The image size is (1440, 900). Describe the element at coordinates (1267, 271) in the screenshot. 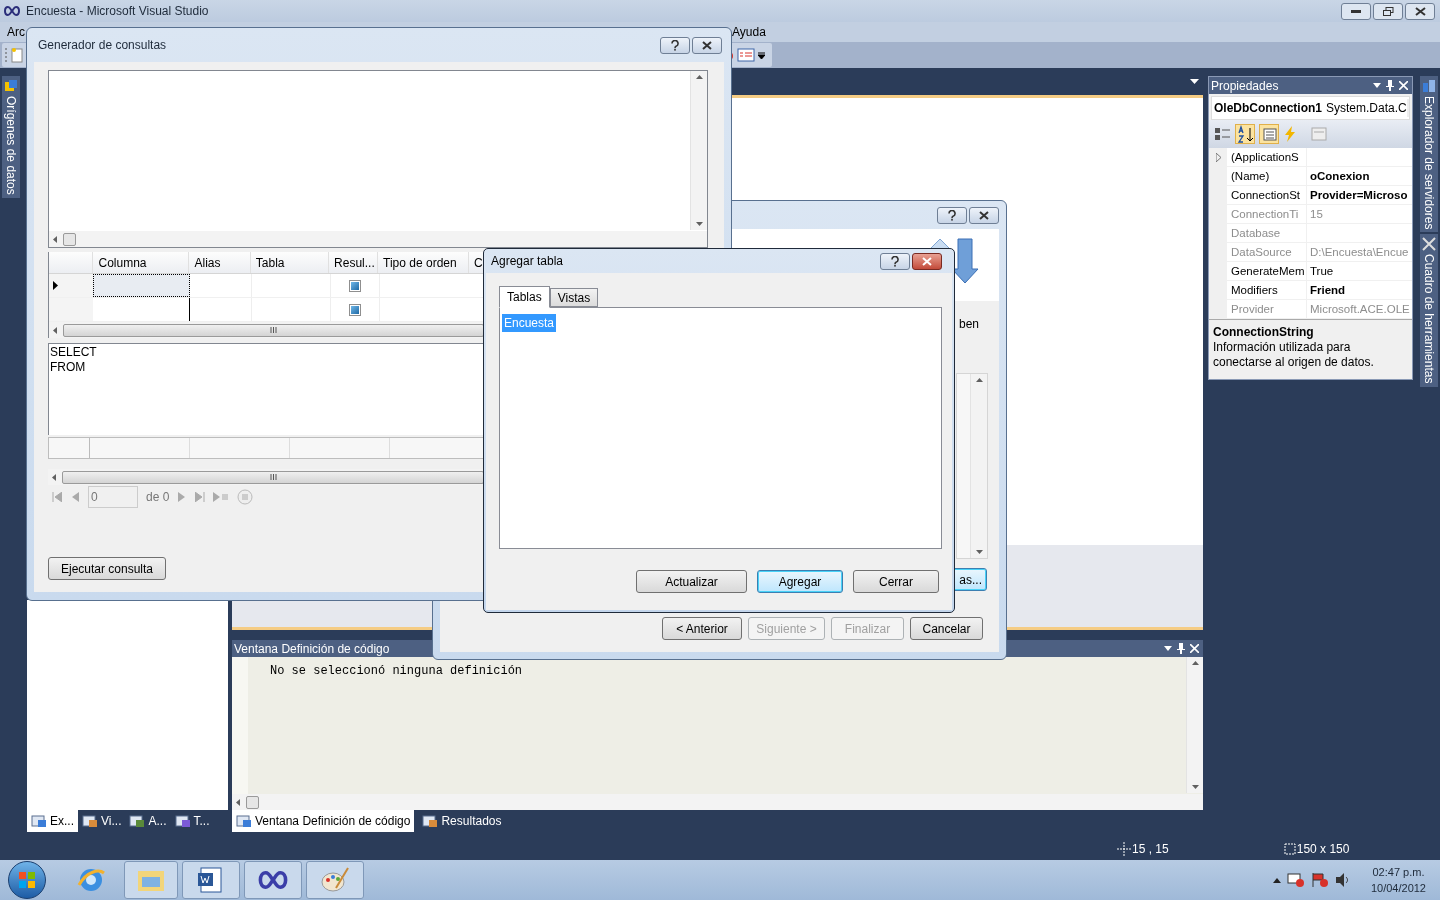

I see `property-name: GenerateMem` at that location.